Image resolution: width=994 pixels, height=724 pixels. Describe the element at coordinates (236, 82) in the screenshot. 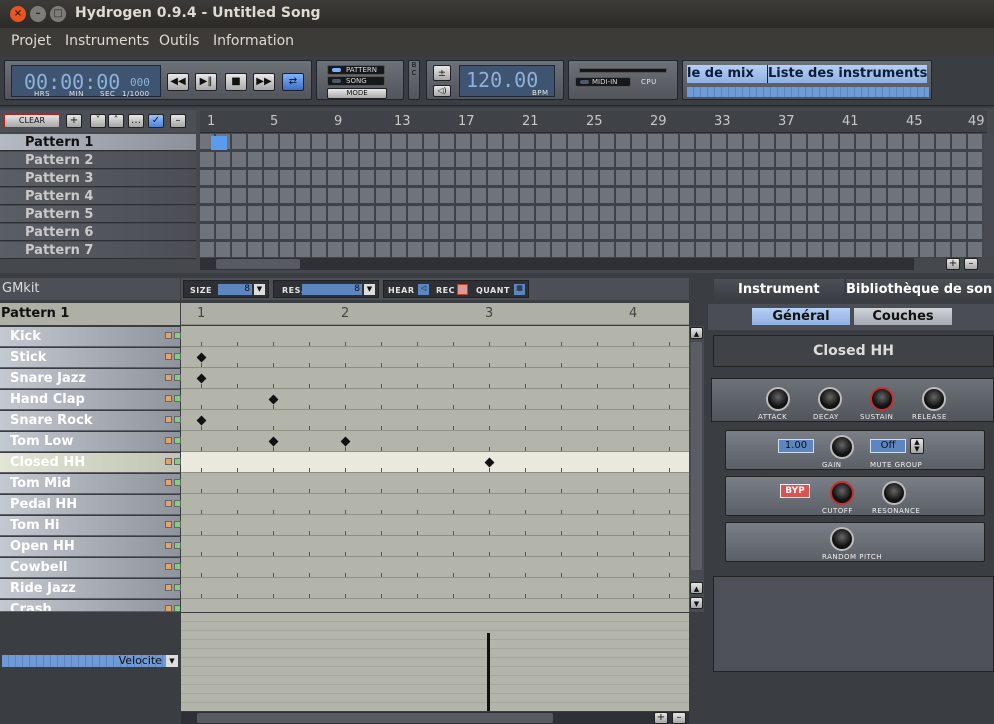

I see `stop-button: ■` at that location.